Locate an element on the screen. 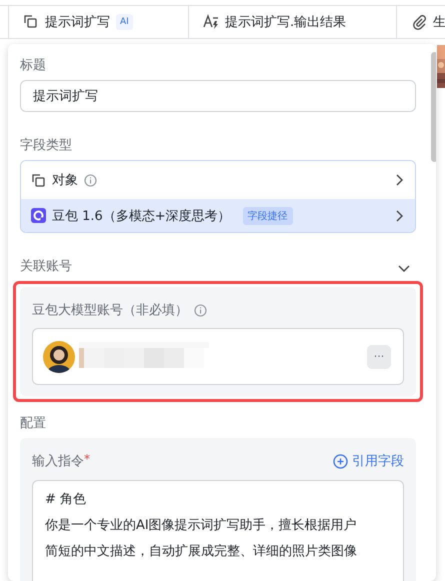 This screenshot has height=581, width=445. scrollbar is located at coordinates (433, 107).